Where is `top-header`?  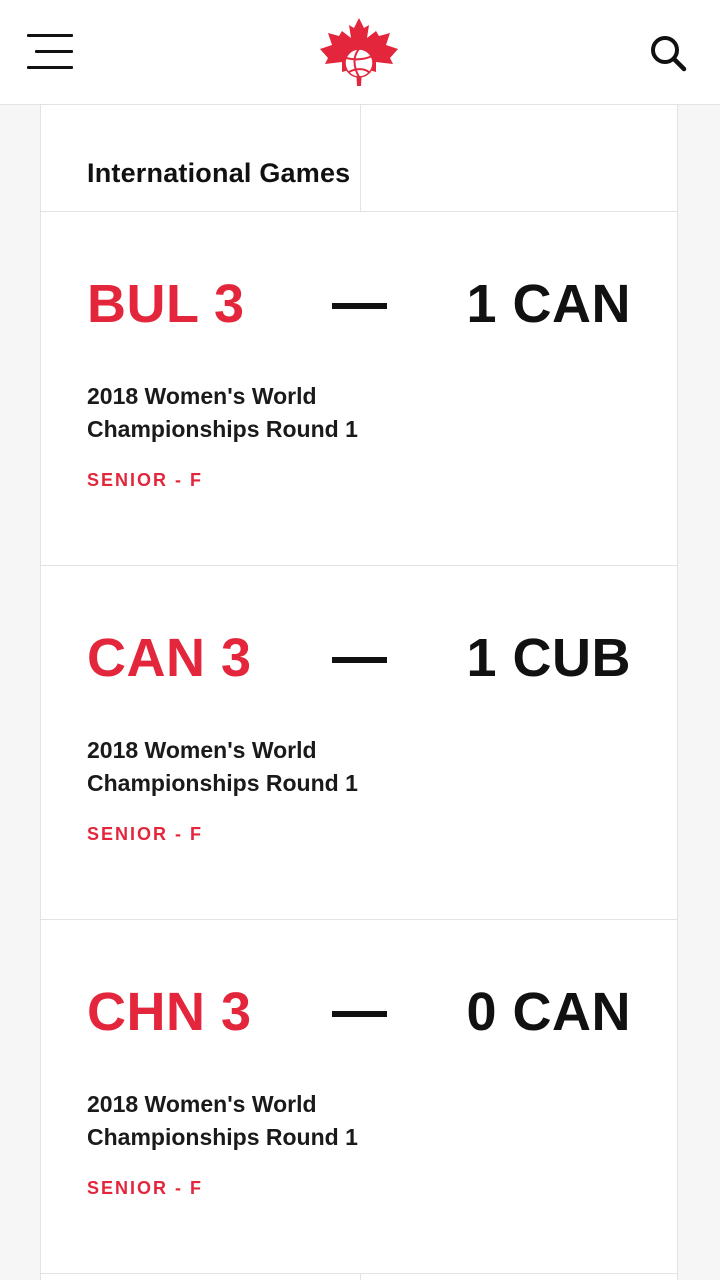 top-header is located at coordinates (360, 52).